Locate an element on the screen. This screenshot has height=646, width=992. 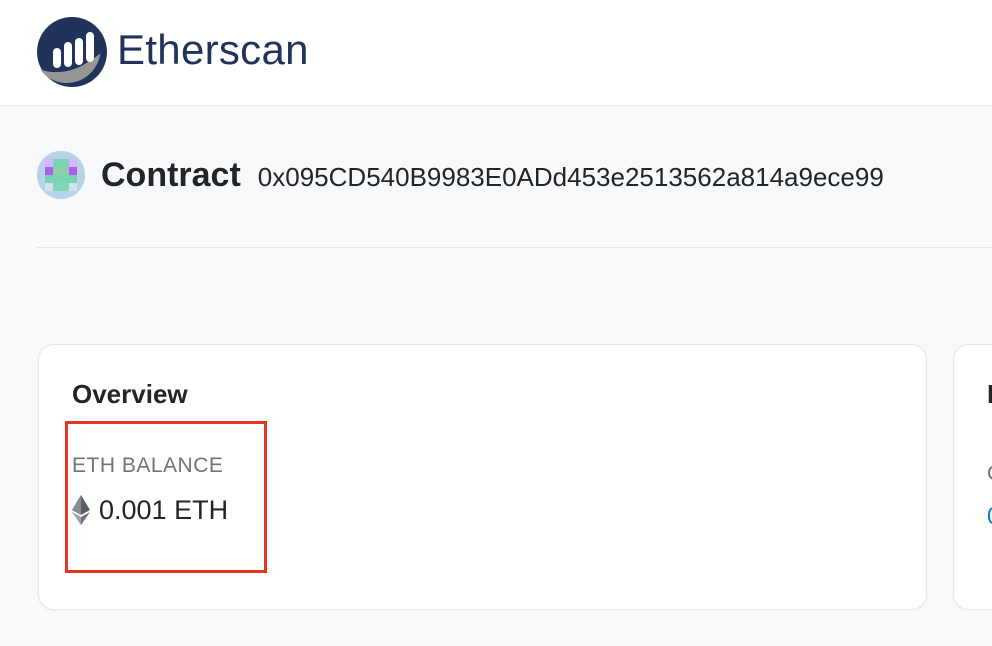
overview-title: Overview is located at coordinates (130, 394).